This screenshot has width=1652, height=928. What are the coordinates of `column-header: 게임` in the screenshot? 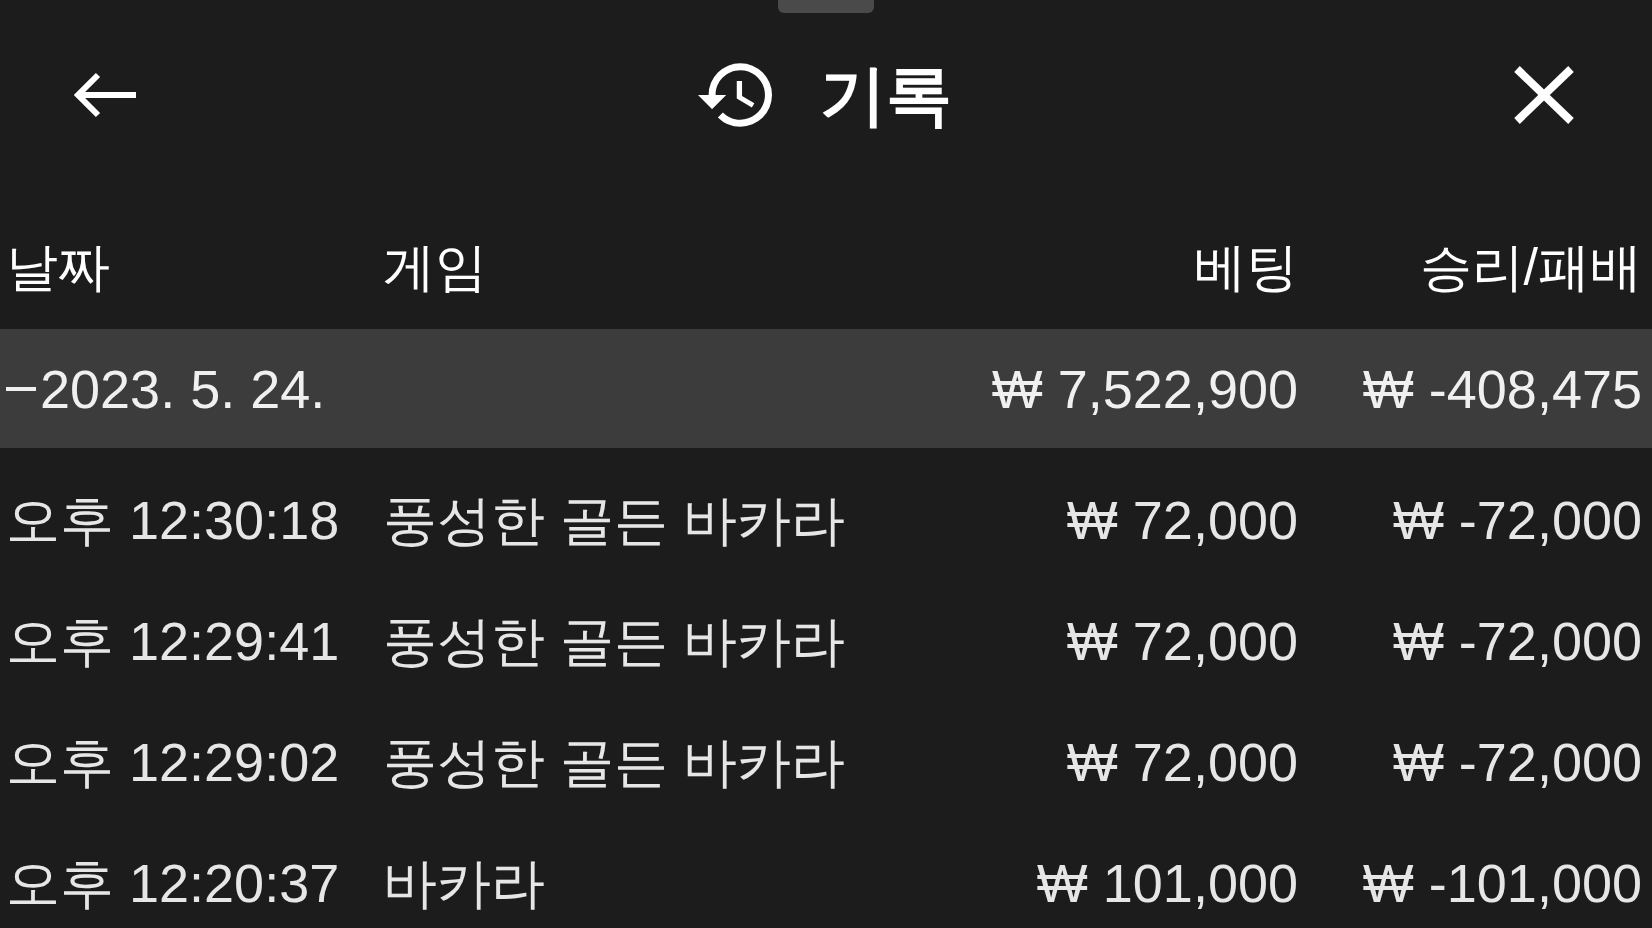 It's located at (435, 267).